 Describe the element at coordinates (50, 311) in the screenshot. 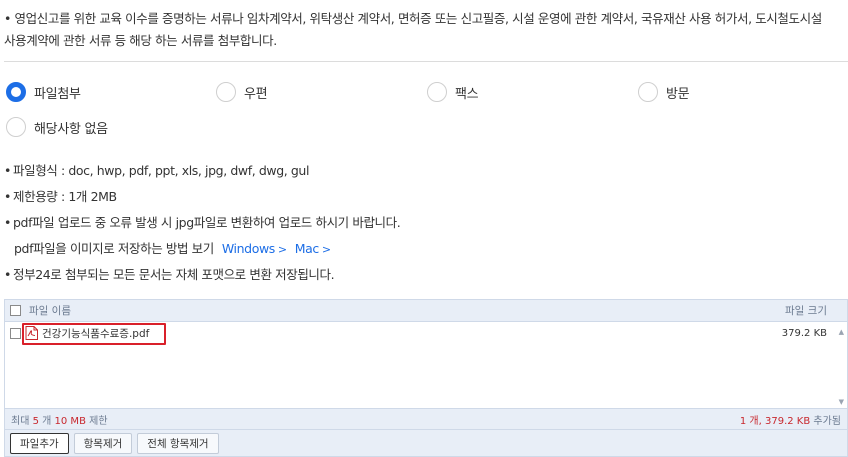

I see `column-header-name: 파일 이름` at that location.